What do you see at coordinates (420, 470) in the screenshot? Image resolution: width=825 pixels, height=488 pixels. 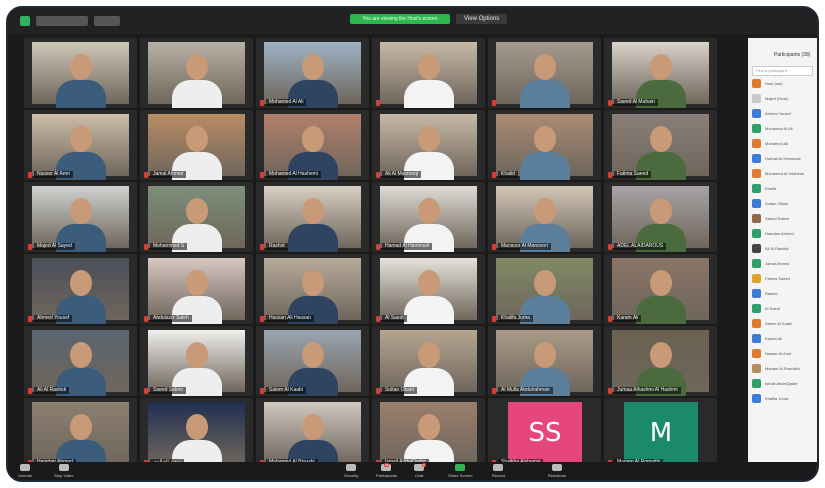 I see `chat-button: Chat 8` at bounding box center [420, 470].